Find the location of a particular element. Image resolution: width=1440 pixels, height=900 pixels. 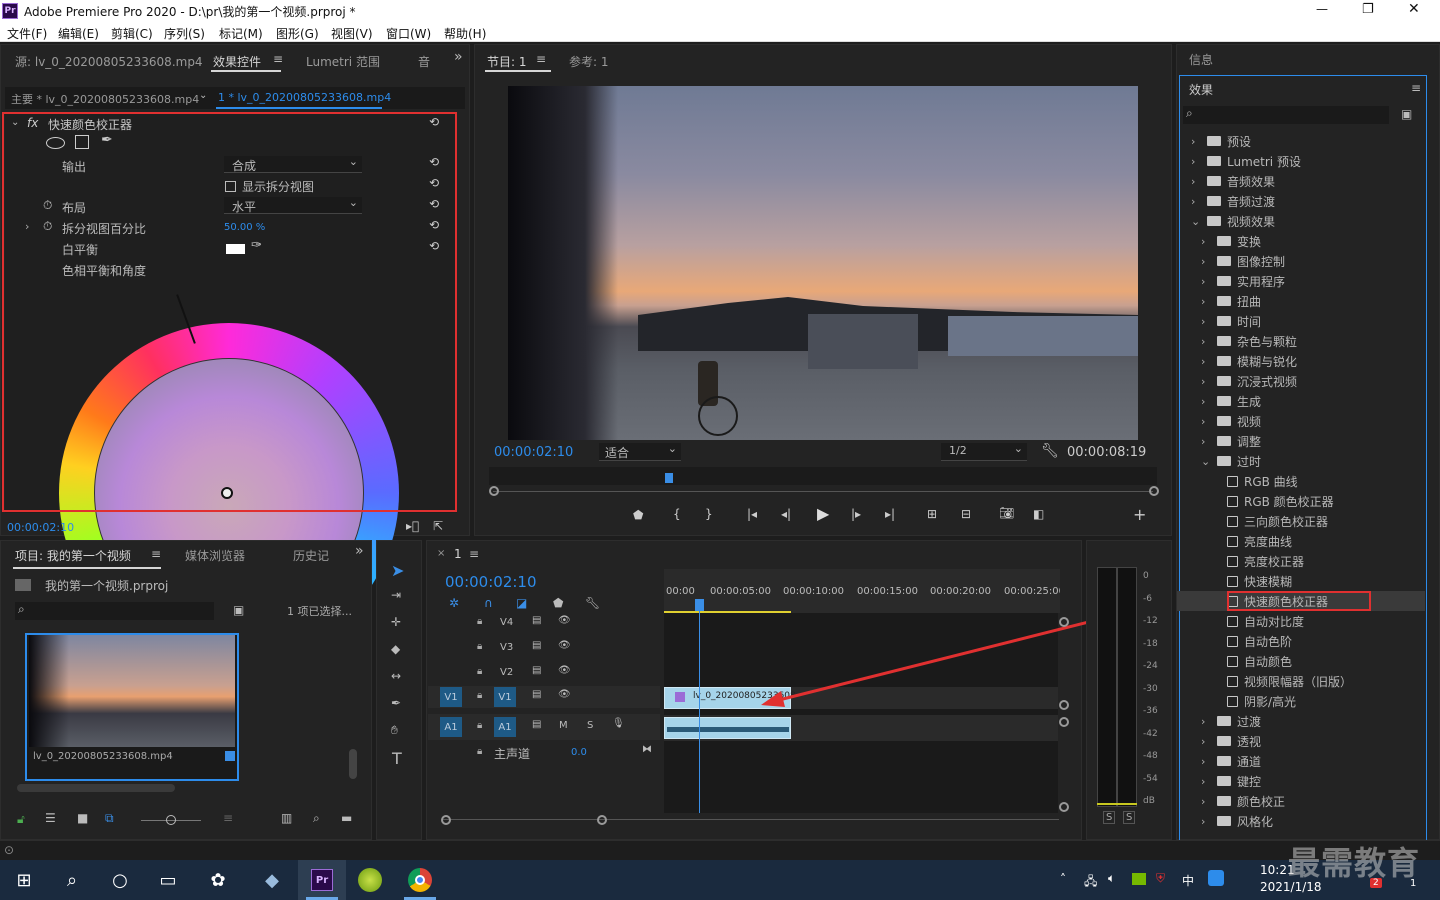

effects-folder: › 预设 is located at coordinates (1301, 141).